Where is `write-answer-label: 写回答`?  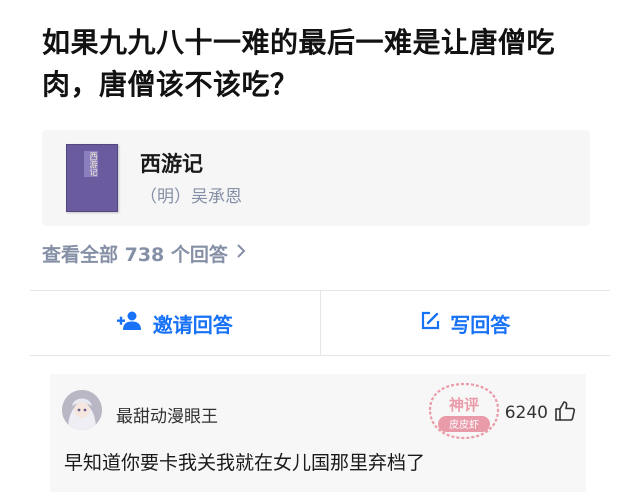 write-answer-label: 写回答 is located at coordinates (480, 324).